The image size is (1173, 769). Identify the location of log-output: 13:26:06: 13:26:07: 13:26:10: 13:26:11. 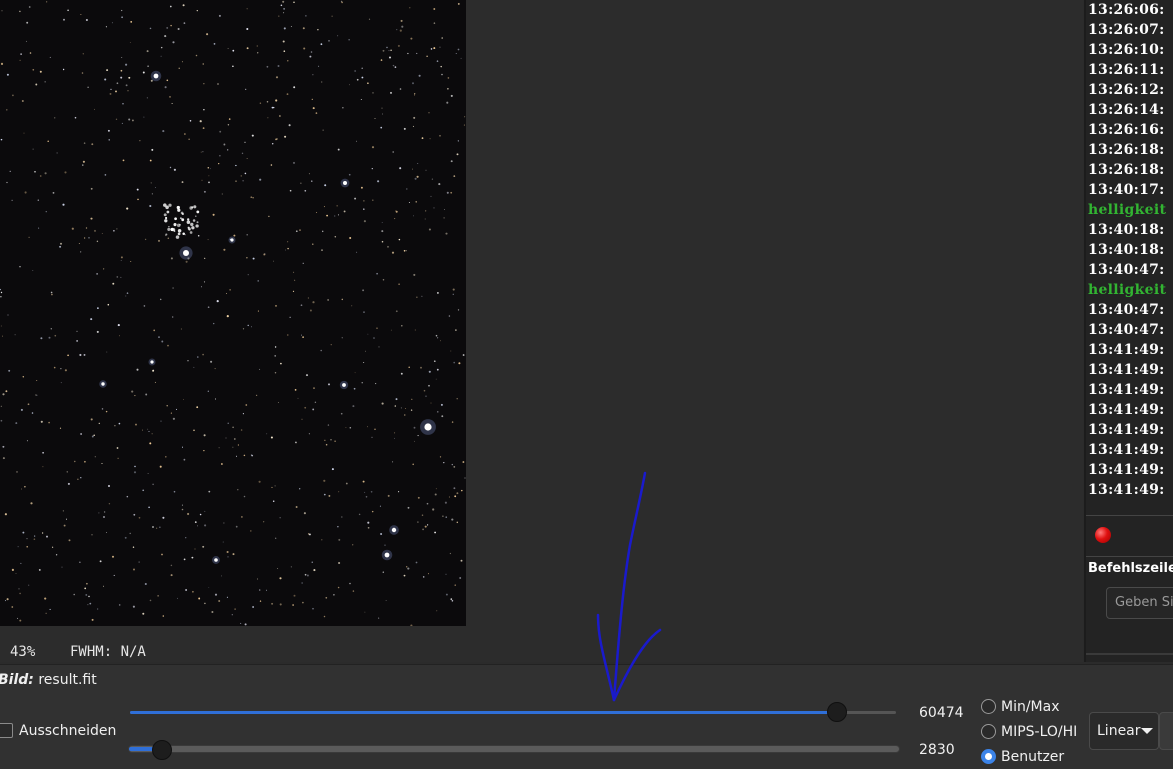
(1130, 247).